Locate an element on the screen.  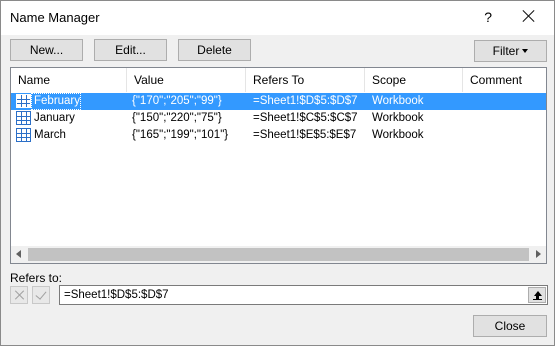
close-icon is located at coordinates (529, 16).